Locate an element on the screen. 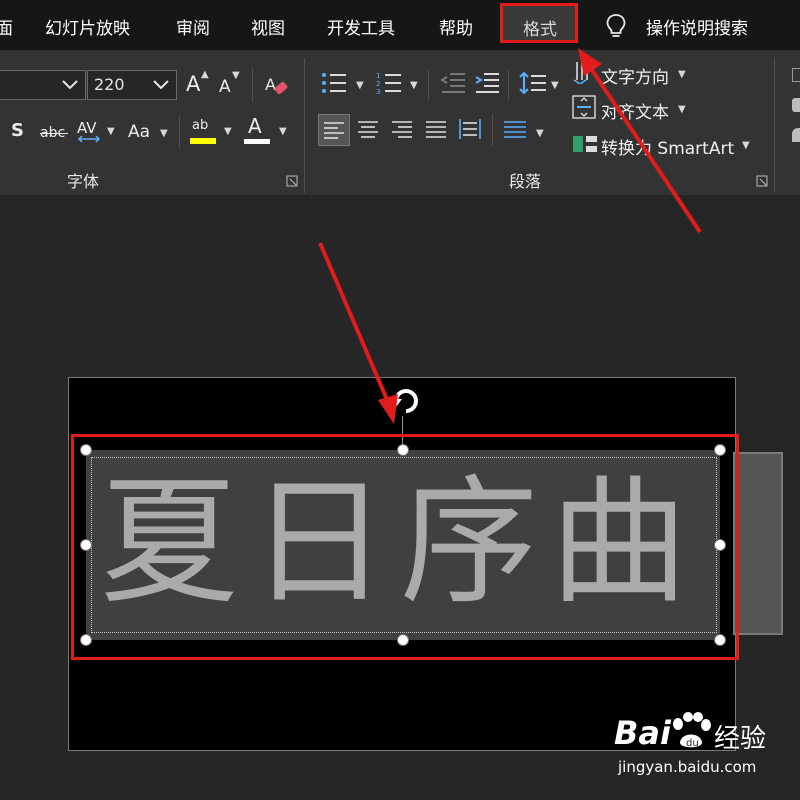  baidu-watermark: Bai du 经验 jingyan.baidu.com is located at coordinates (707, 747).